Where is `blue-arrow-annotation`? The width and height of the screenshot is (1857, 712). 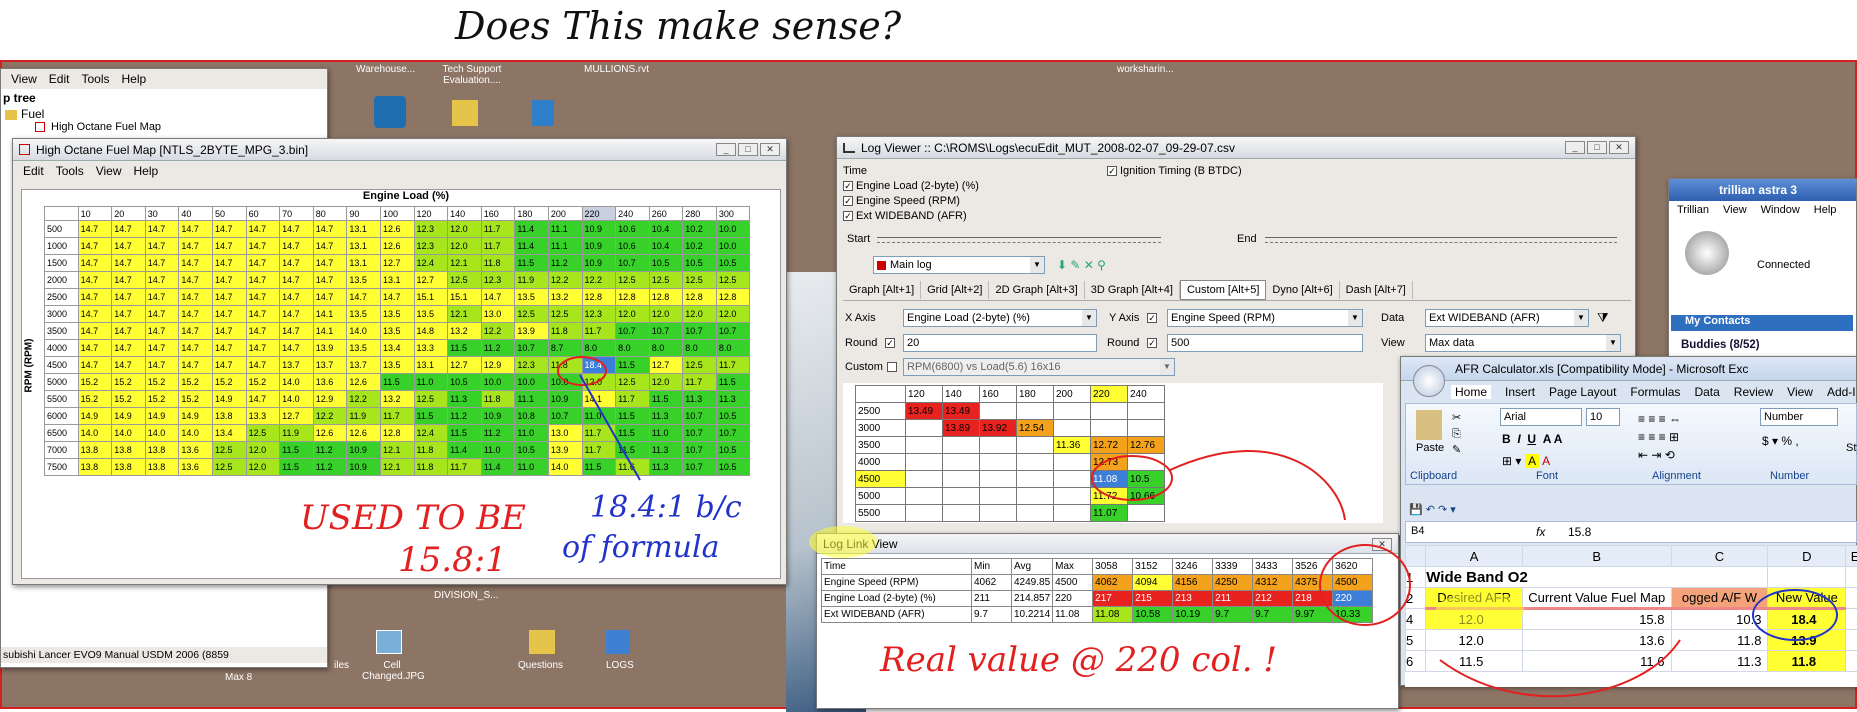
blue-arrow-annotation is located at coordinates (610, 427).